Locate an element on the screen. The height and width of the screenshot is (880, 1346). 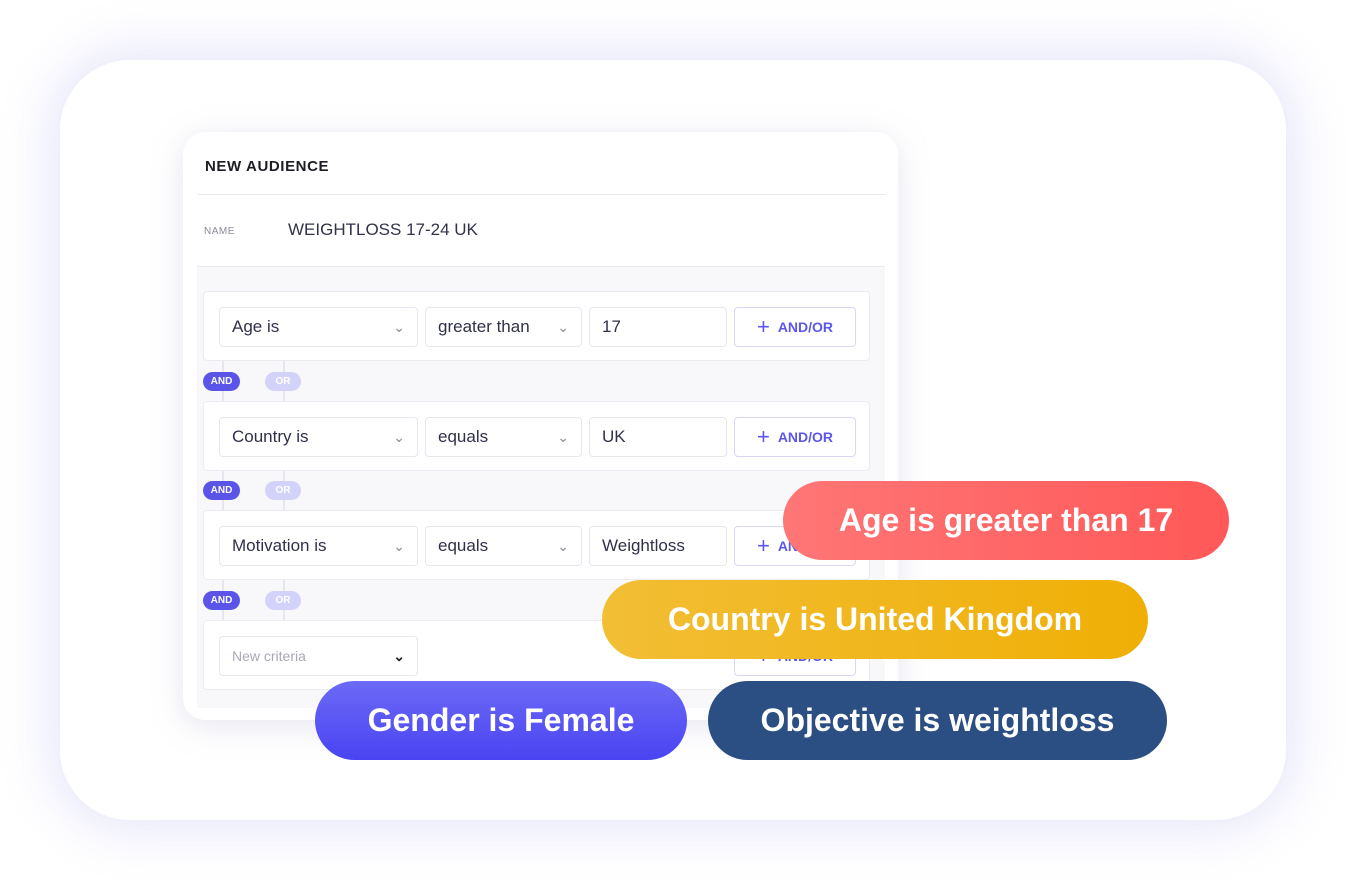
new-criteria-placeholder: New criteria is located at coordinates (269, 656).